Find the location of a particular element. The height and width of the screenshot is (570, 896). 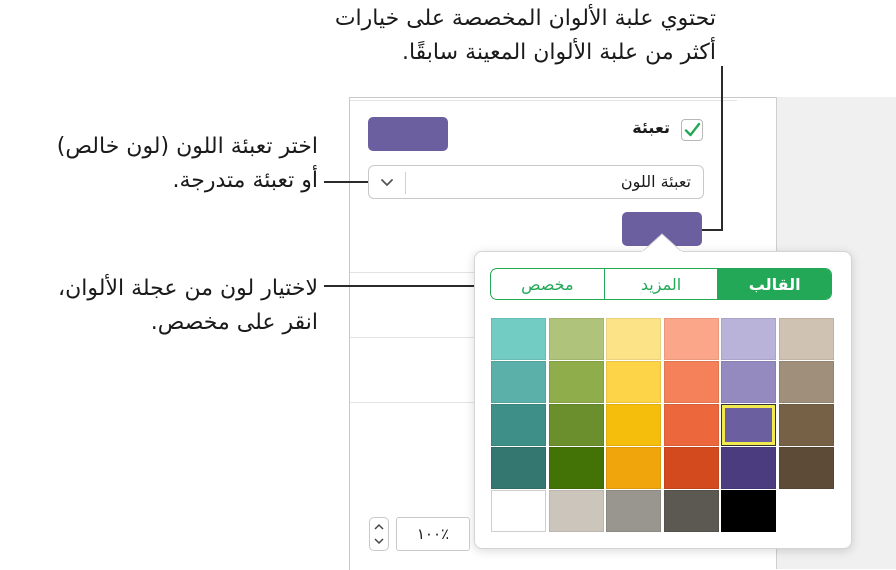

fill-type-value: تعبئة اللون is located at coordinates (655, 181).